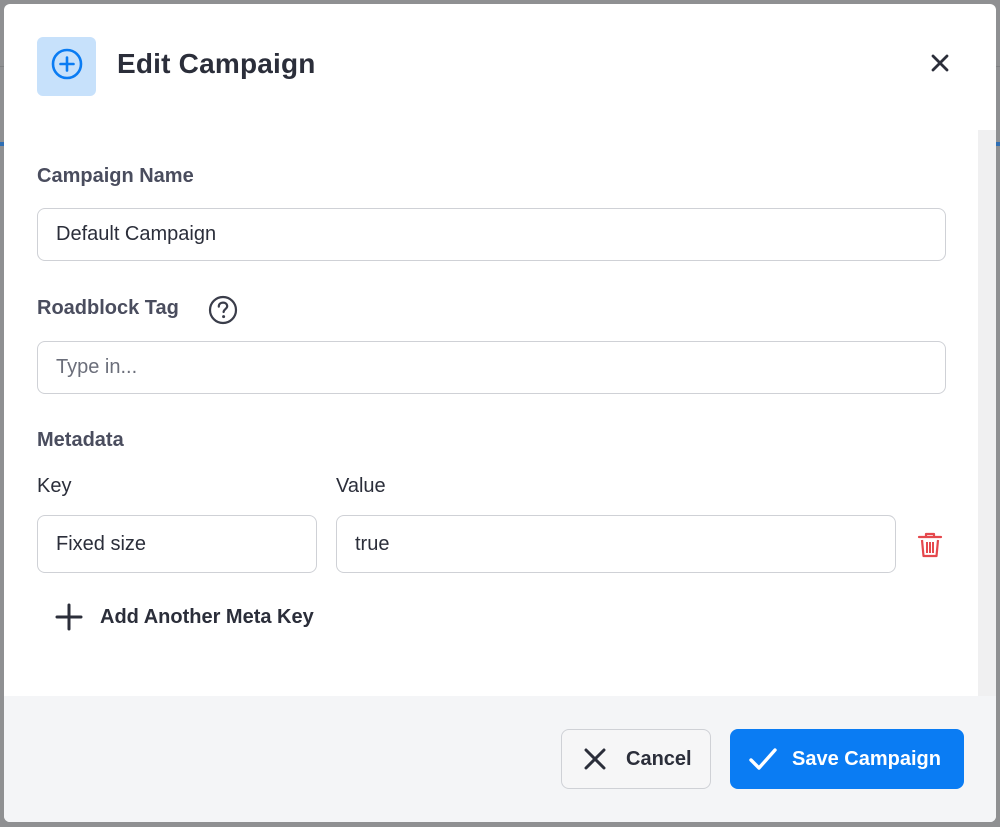 Image resolution: width=1000 pixels, height=827 pixels. What do you see at coordinates (763, 759) in the screenshot?
I see `check-icon` at bounding box center [763, 759].